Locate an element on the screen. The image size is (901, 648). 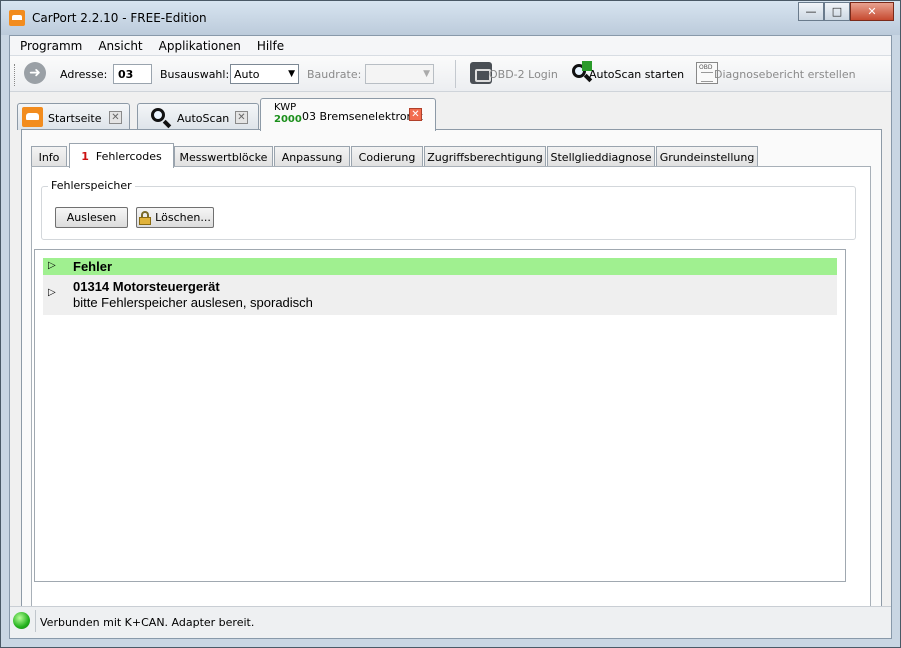
diagnostic-report-button: Diagnosebericht erstellen is located at coordinates (785, 74).